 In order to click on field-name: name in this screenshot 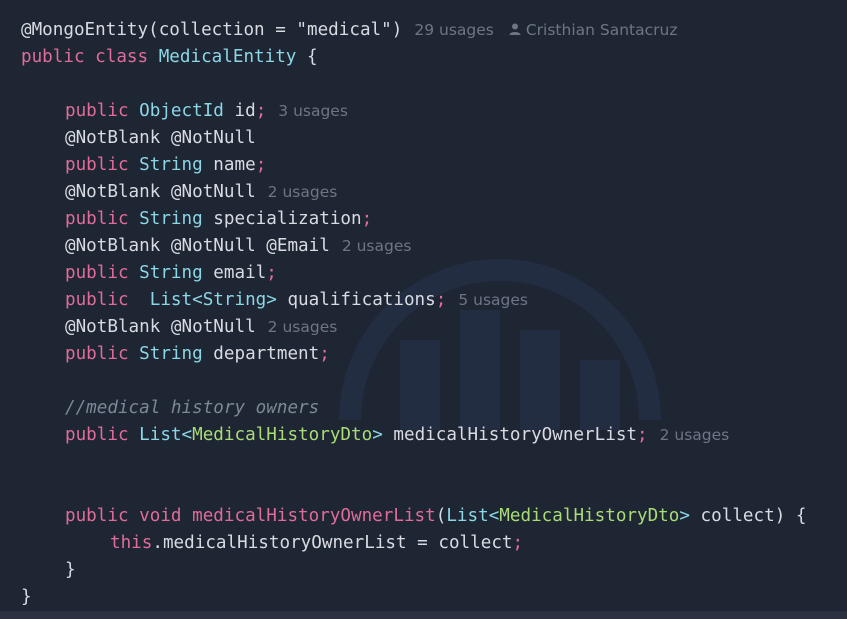, I will do `click(229, 165)`.